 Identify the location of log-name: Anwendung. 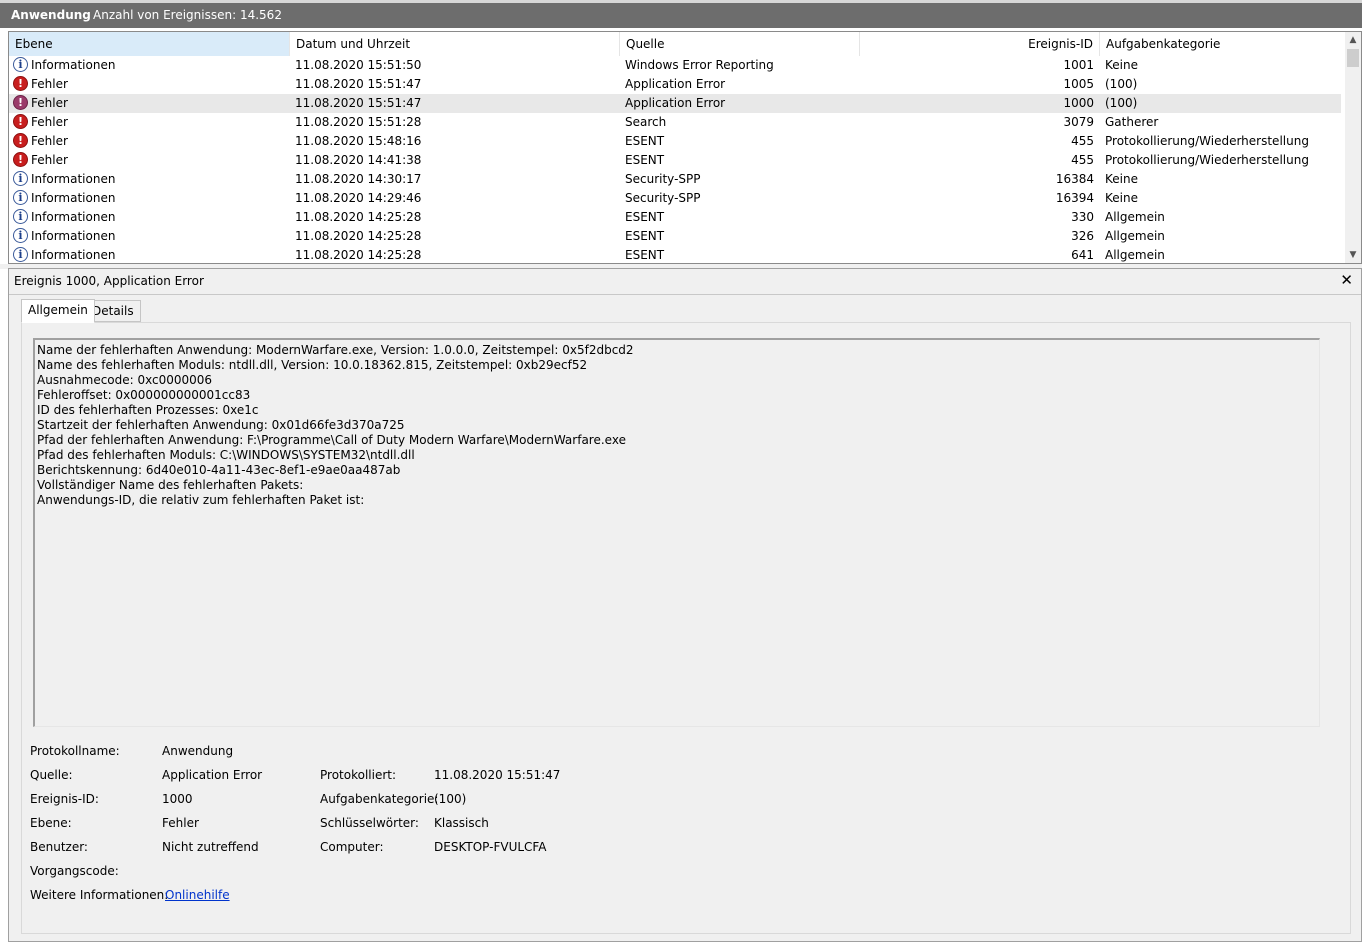
(51, 15).